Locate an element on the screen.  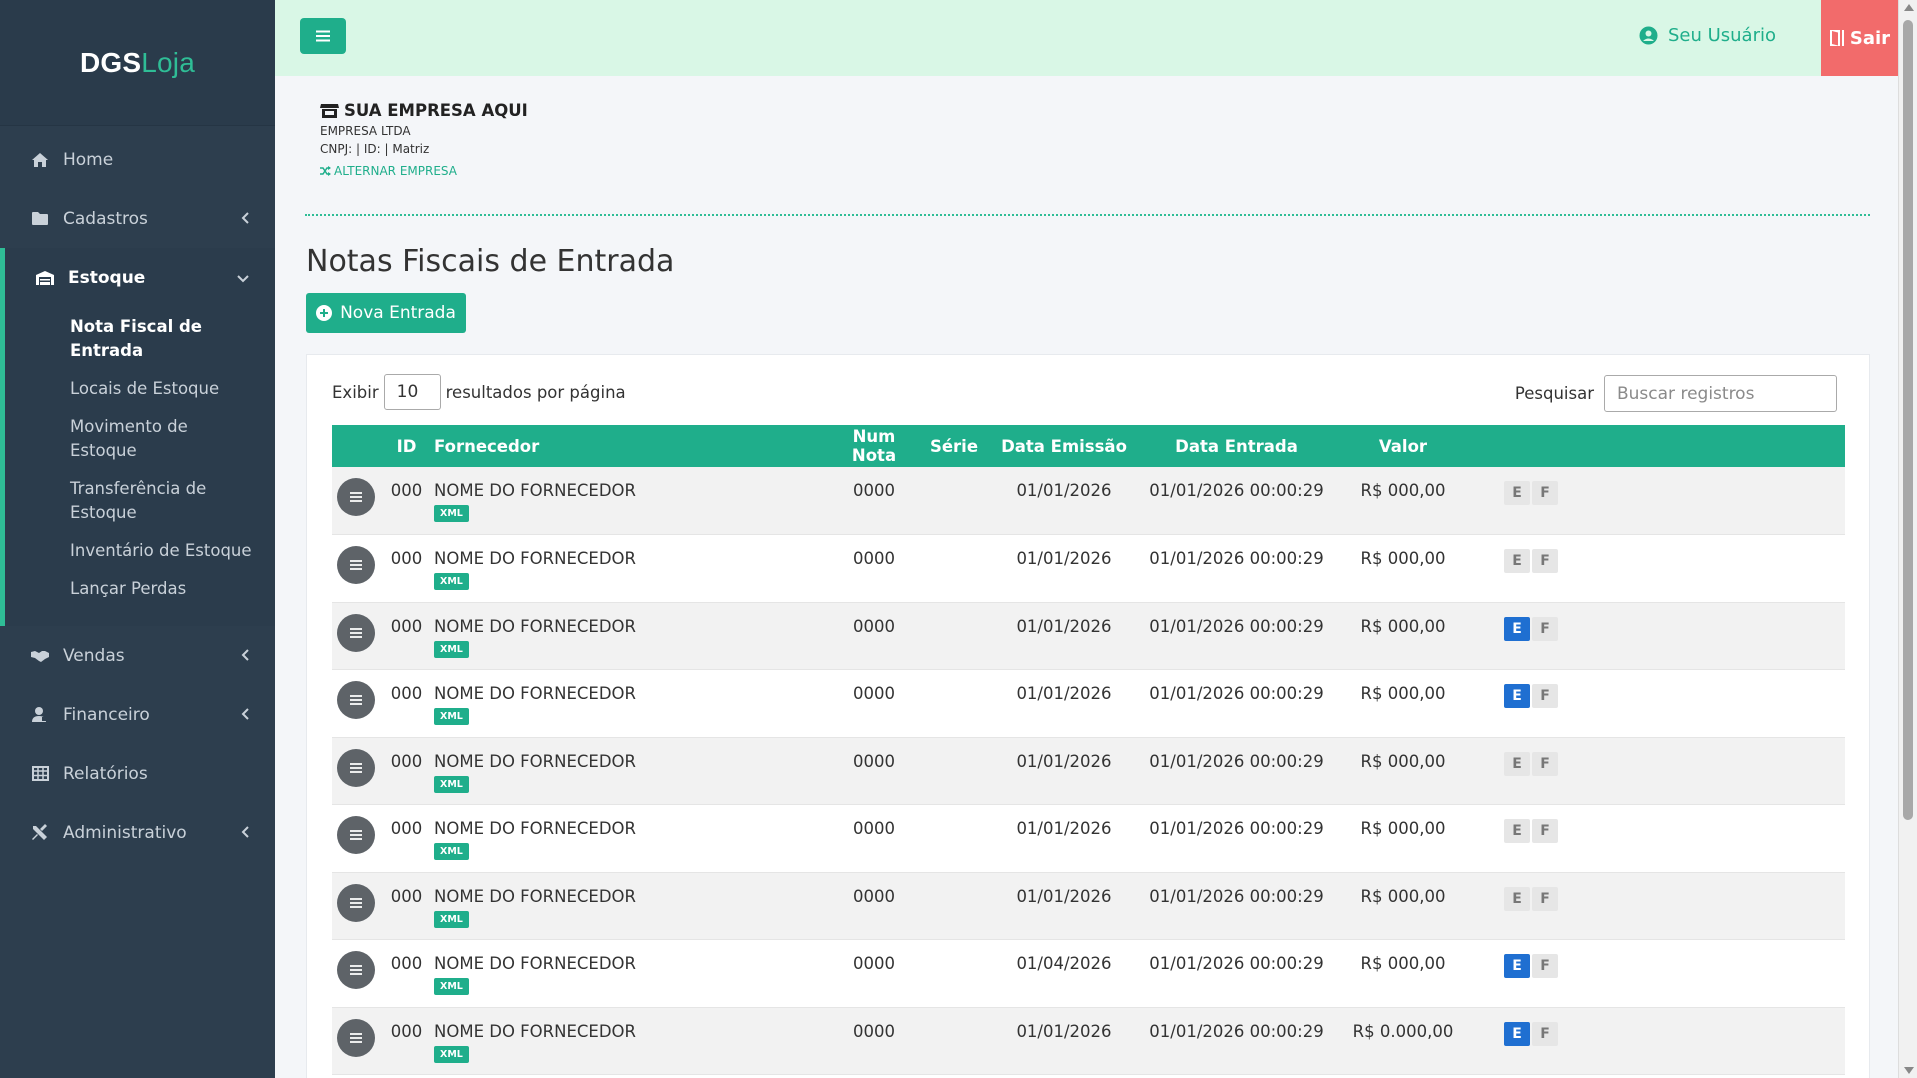
sidebar-subitem-locais-estoque: Locais de Estoque is located at coordinates (140, 389).